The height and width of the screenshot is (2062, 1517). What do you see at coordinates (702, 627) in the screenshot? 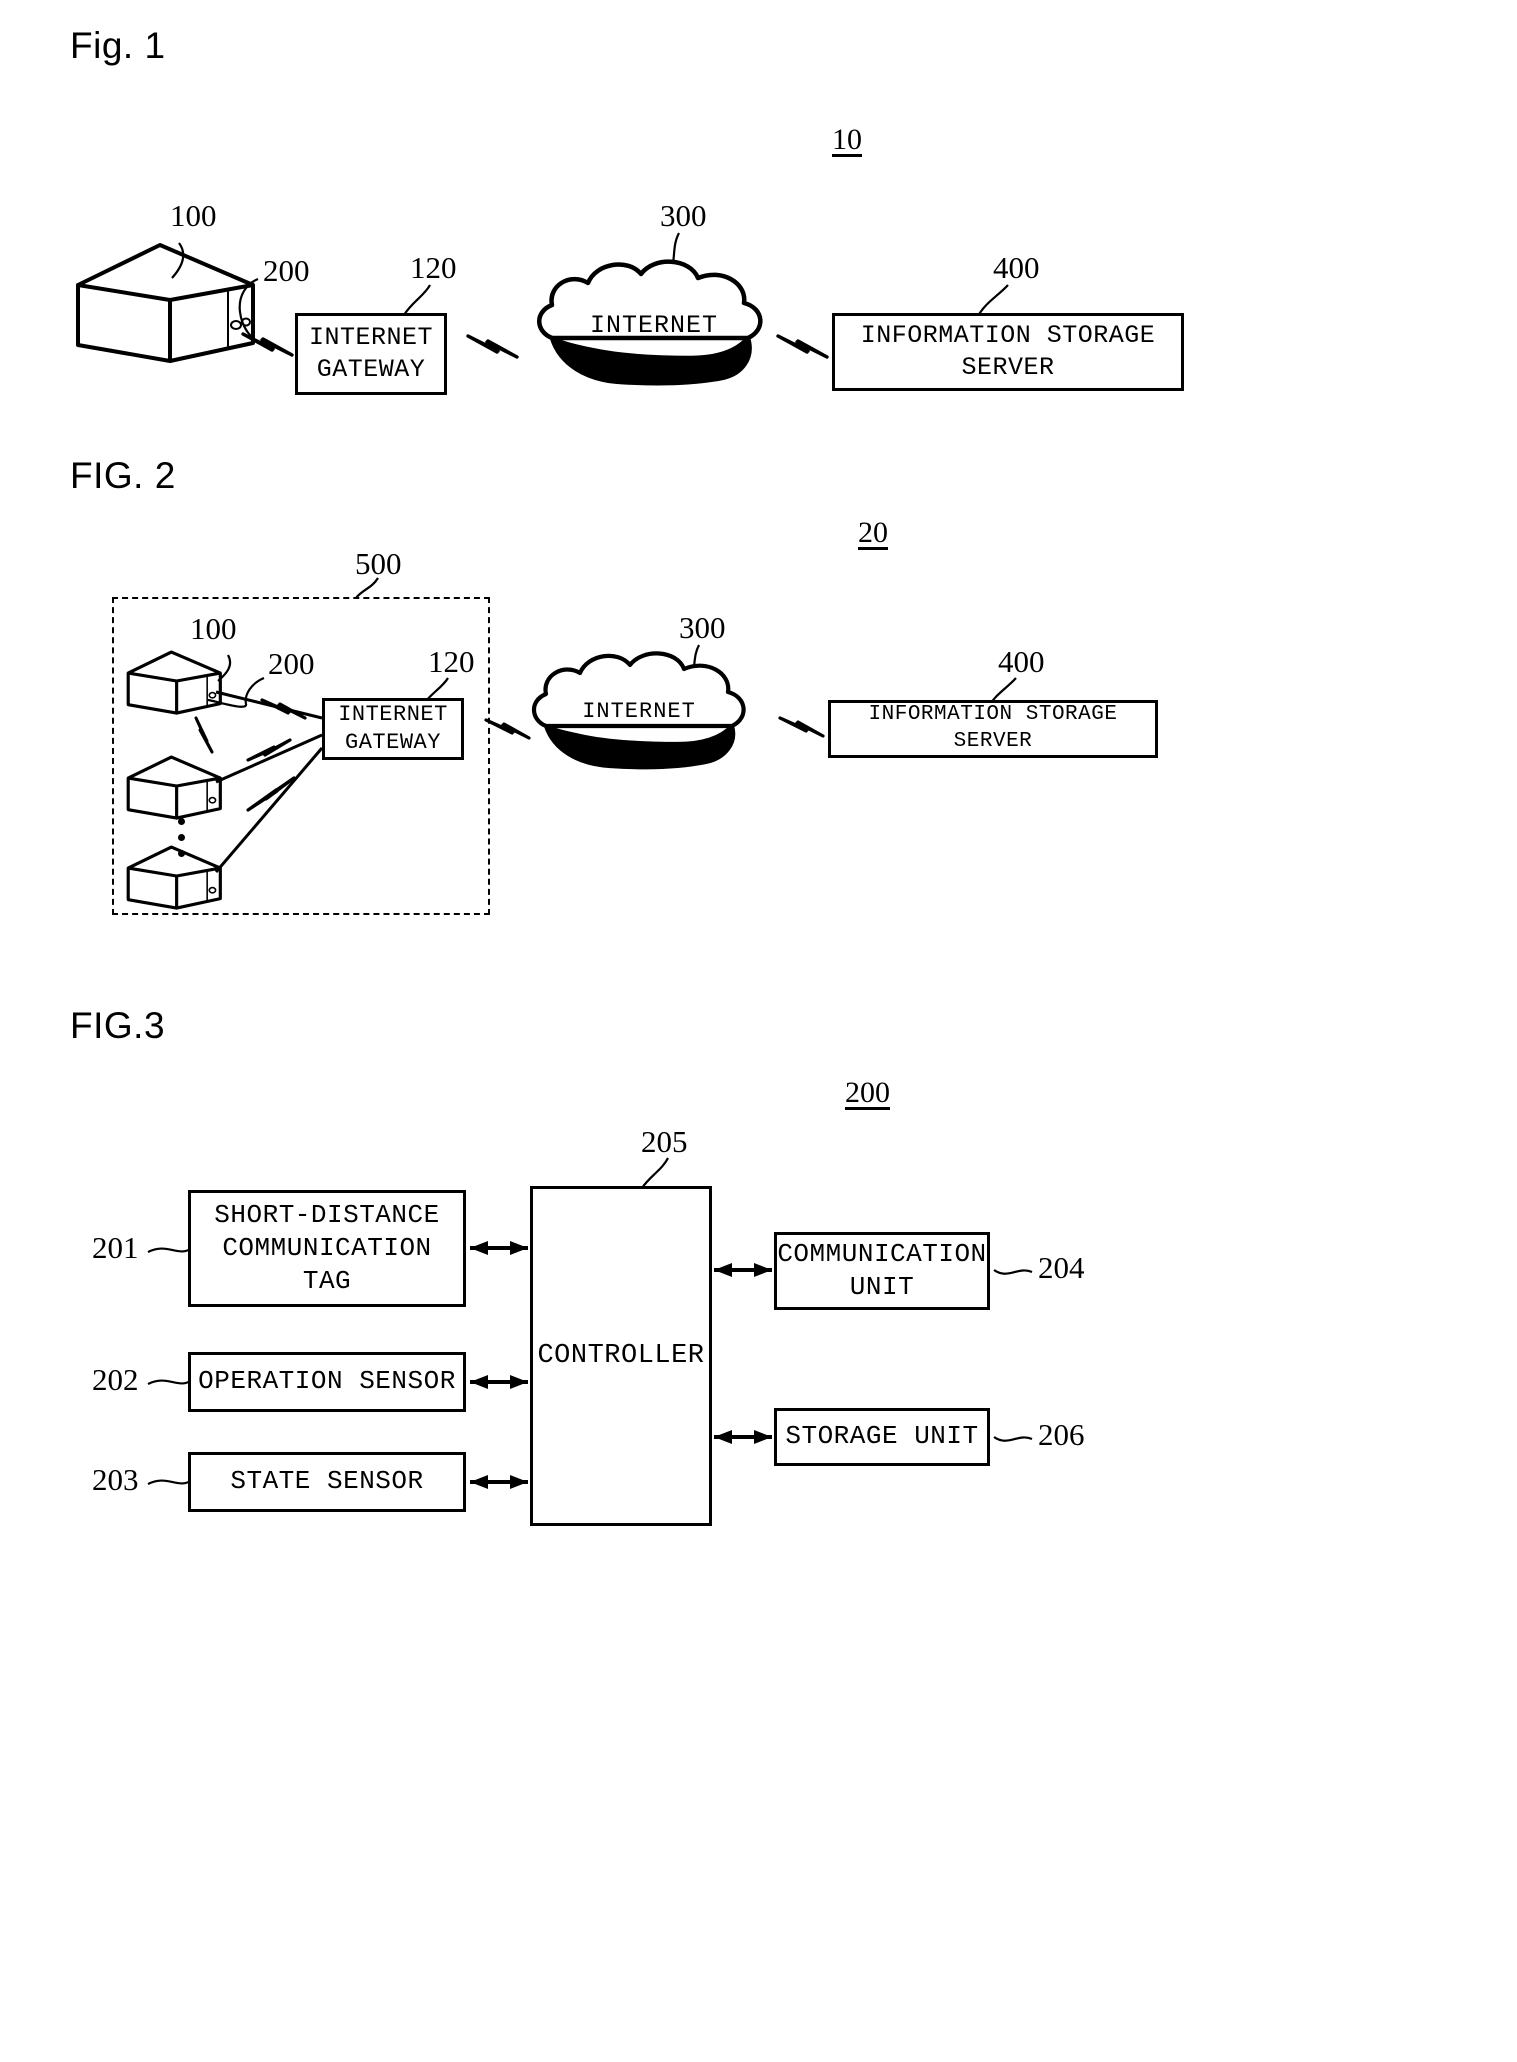
I see `fig2-cloud-ref: 300` at bounding box center [702, 627].